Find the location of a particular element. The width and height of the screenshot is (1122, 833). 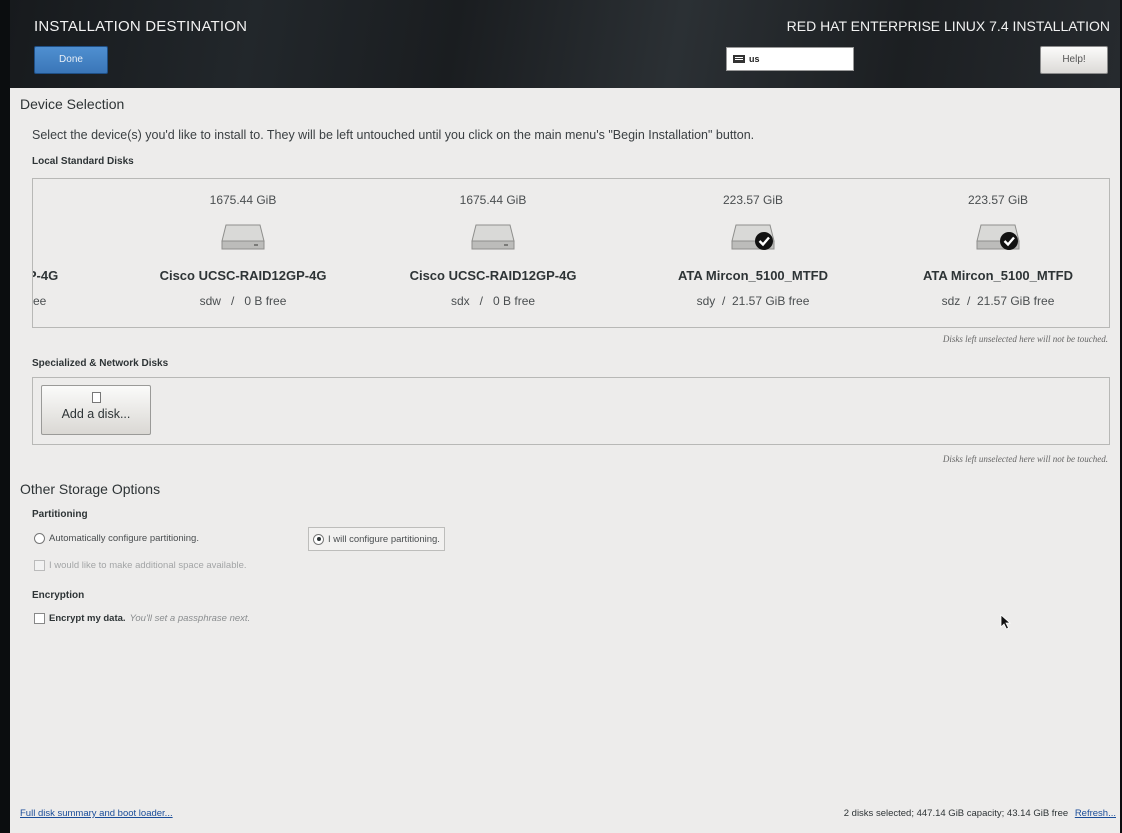

disk-meta: sdy / 21.57 GiB free is located at coordinates (753, 301).